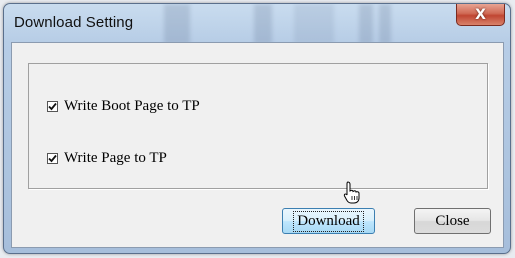 The width and height of the screenshot is (515, 258). Describe the element at coordinates (115, 158) in the screenshot. I see `write-page-label: Write Page to TP` at that location.